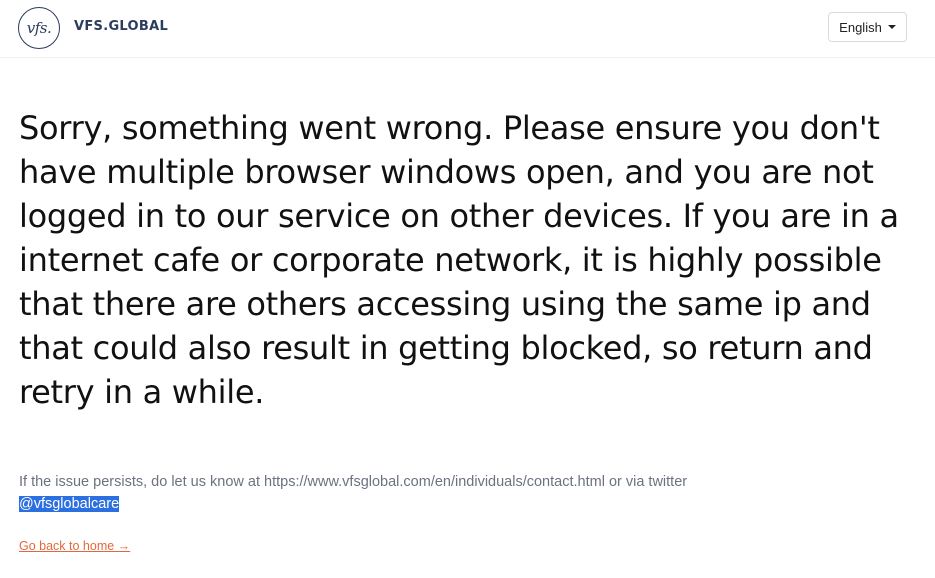  I want to click on logo-text: VFS.GLOBAL, so click(121, 26).